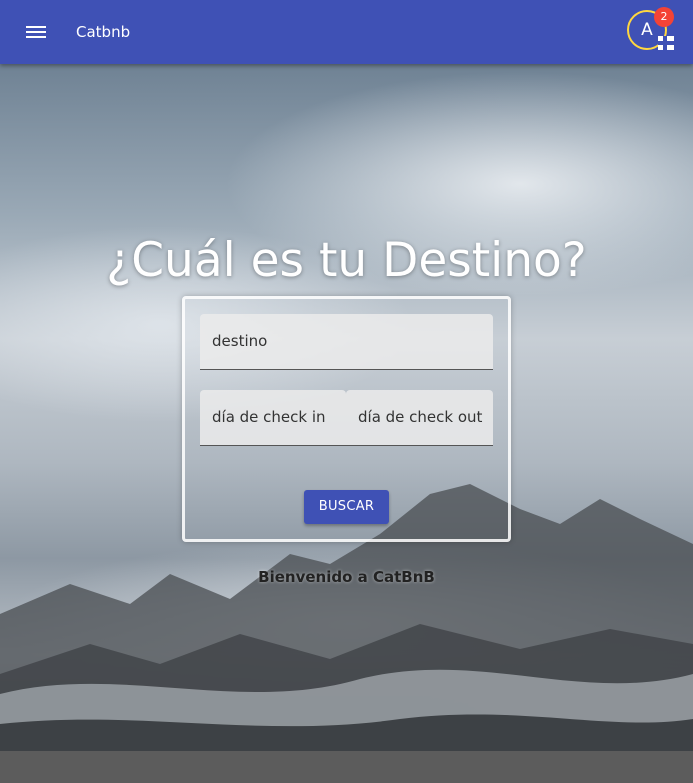 The image size is (693, 783). I want to click on checkin-date-input: día de check in, so click(273, 418).